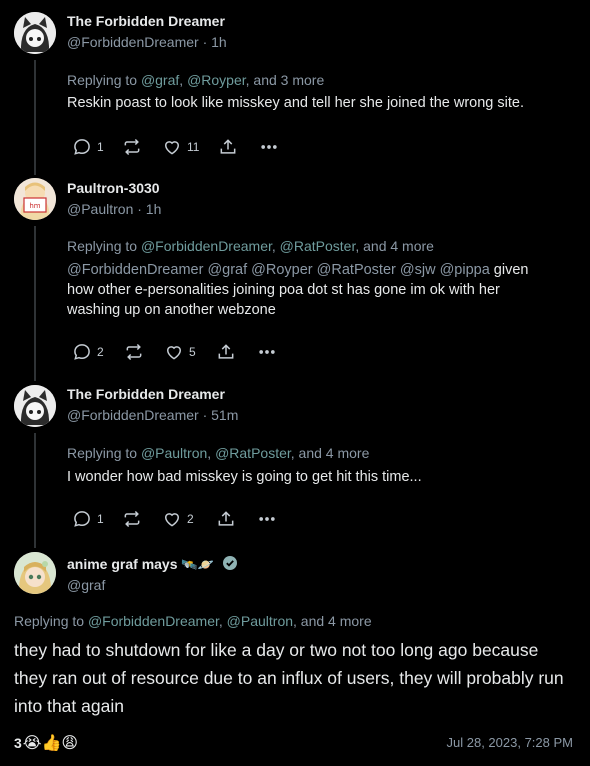  What do you see at coordinates (50, 743) in the screenshot?
I see `reaction-emojis: 😭👍😩` at bounding box center [50, 743].